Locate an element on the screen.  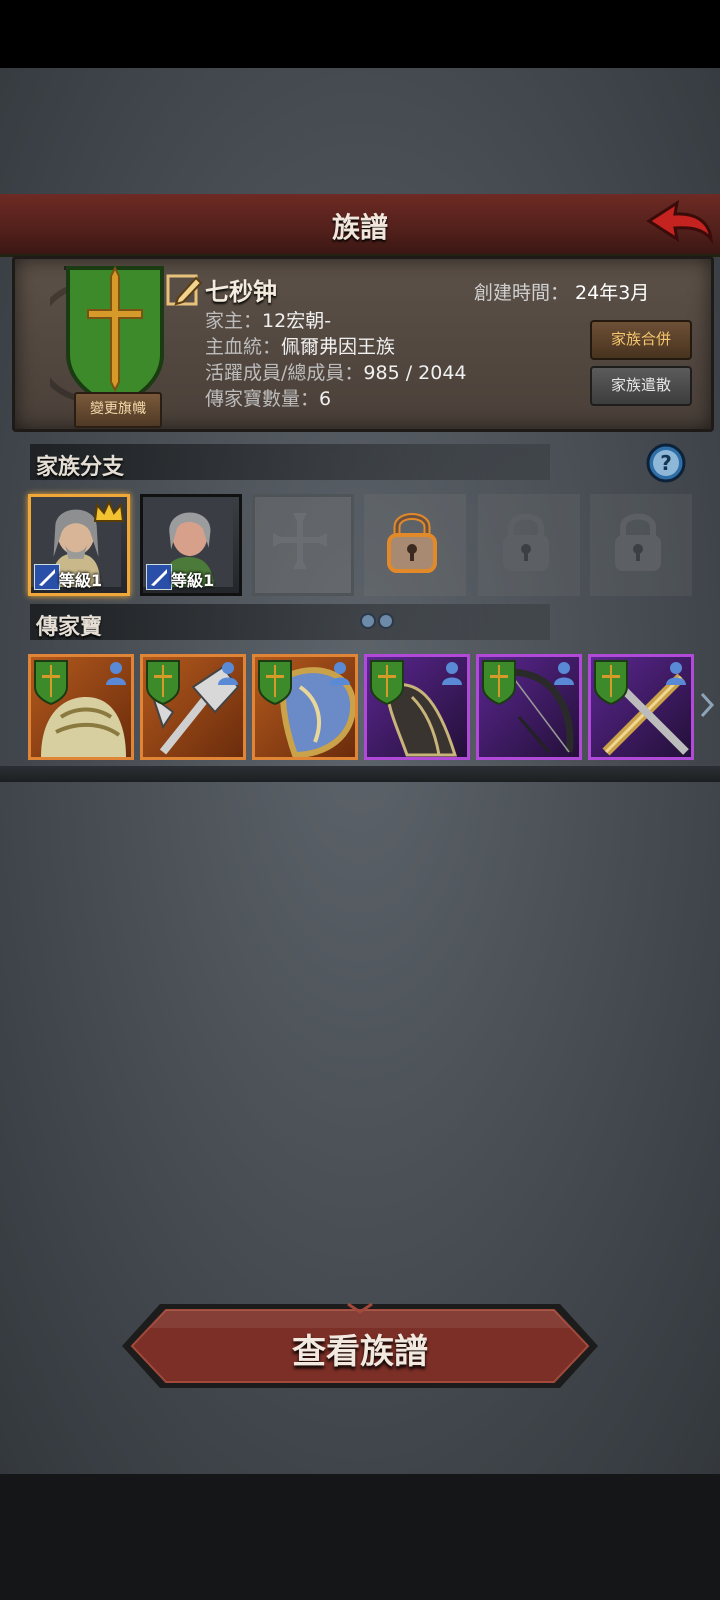
family-name: 七秒钟 is located at coordinates (241, 292).